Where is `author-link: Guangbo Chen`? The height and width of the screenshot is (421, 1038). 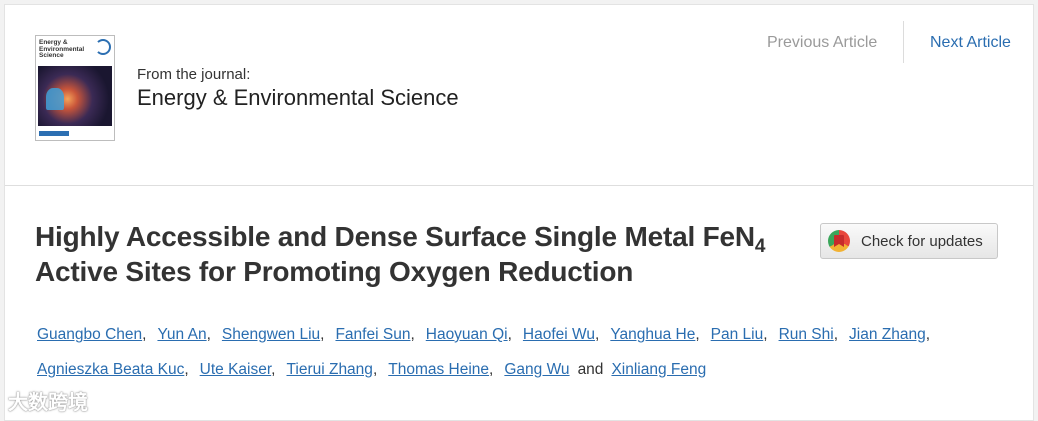
author-link: Guangbo Chen is located at coordinates (89, 334).